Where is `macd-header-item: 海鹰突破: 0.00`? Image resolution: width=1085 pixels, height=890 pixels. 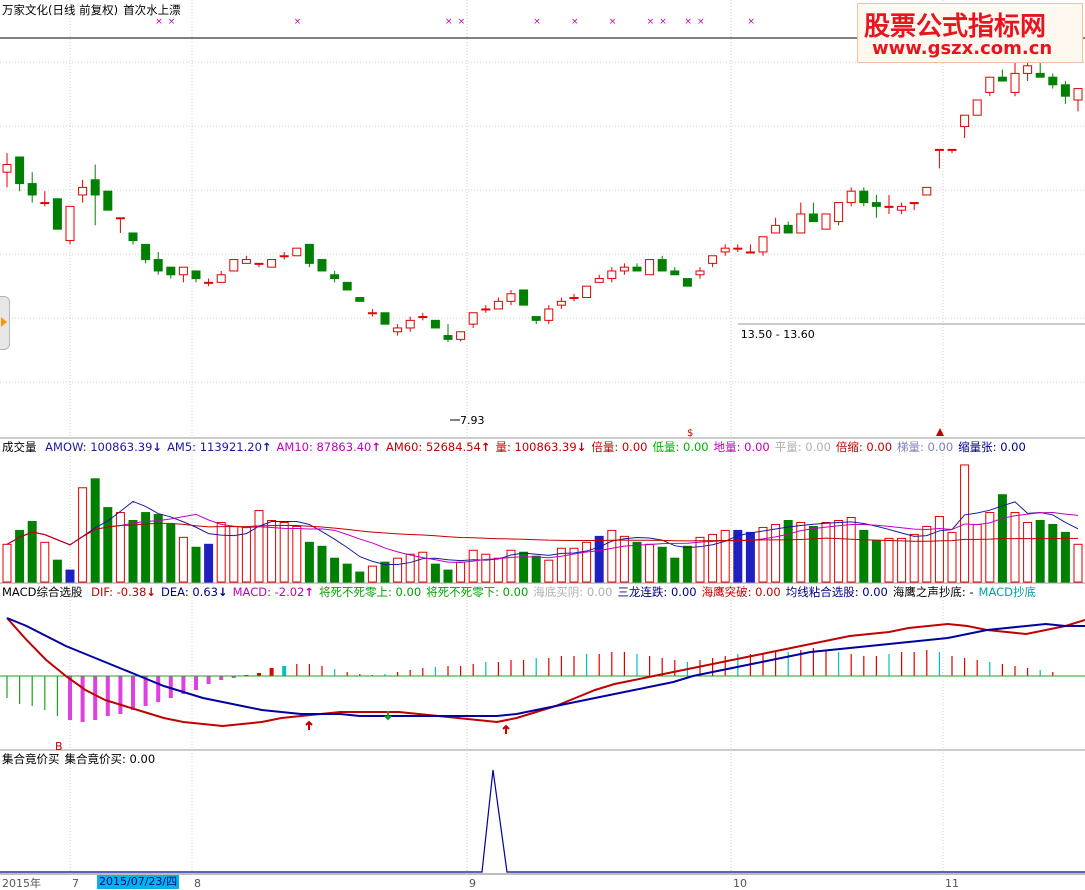
macd-header-item: 海鹰突破: 0.00 is located at coordinates (741, 592).